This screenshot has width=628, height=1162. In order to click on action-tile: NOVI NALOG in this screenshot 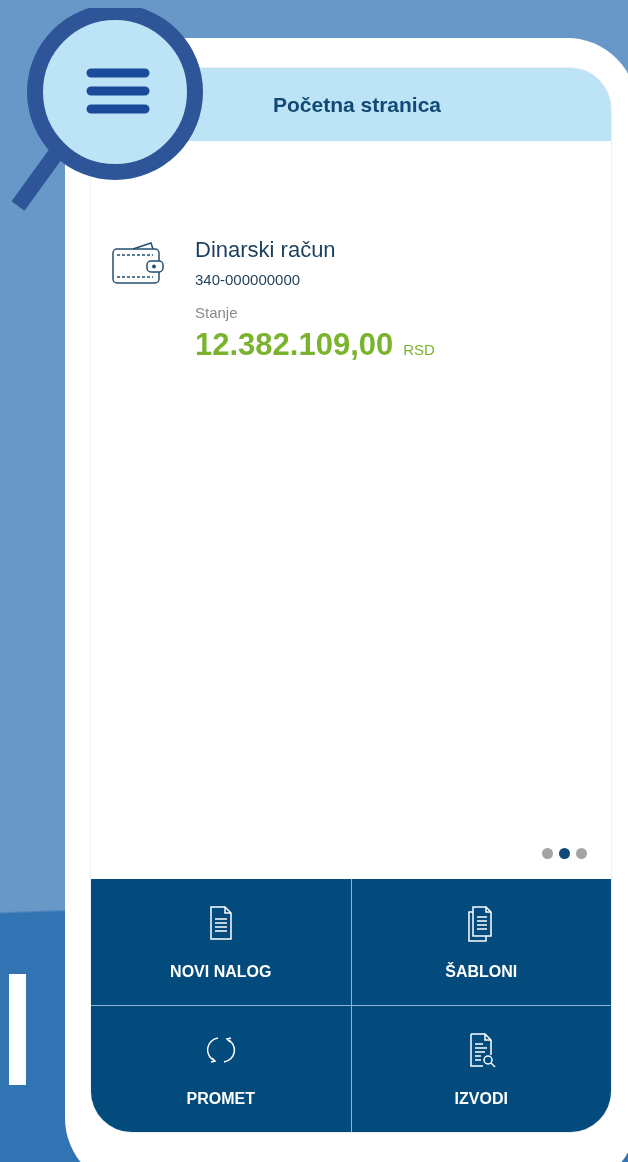, I will do `click(221, 942)`.